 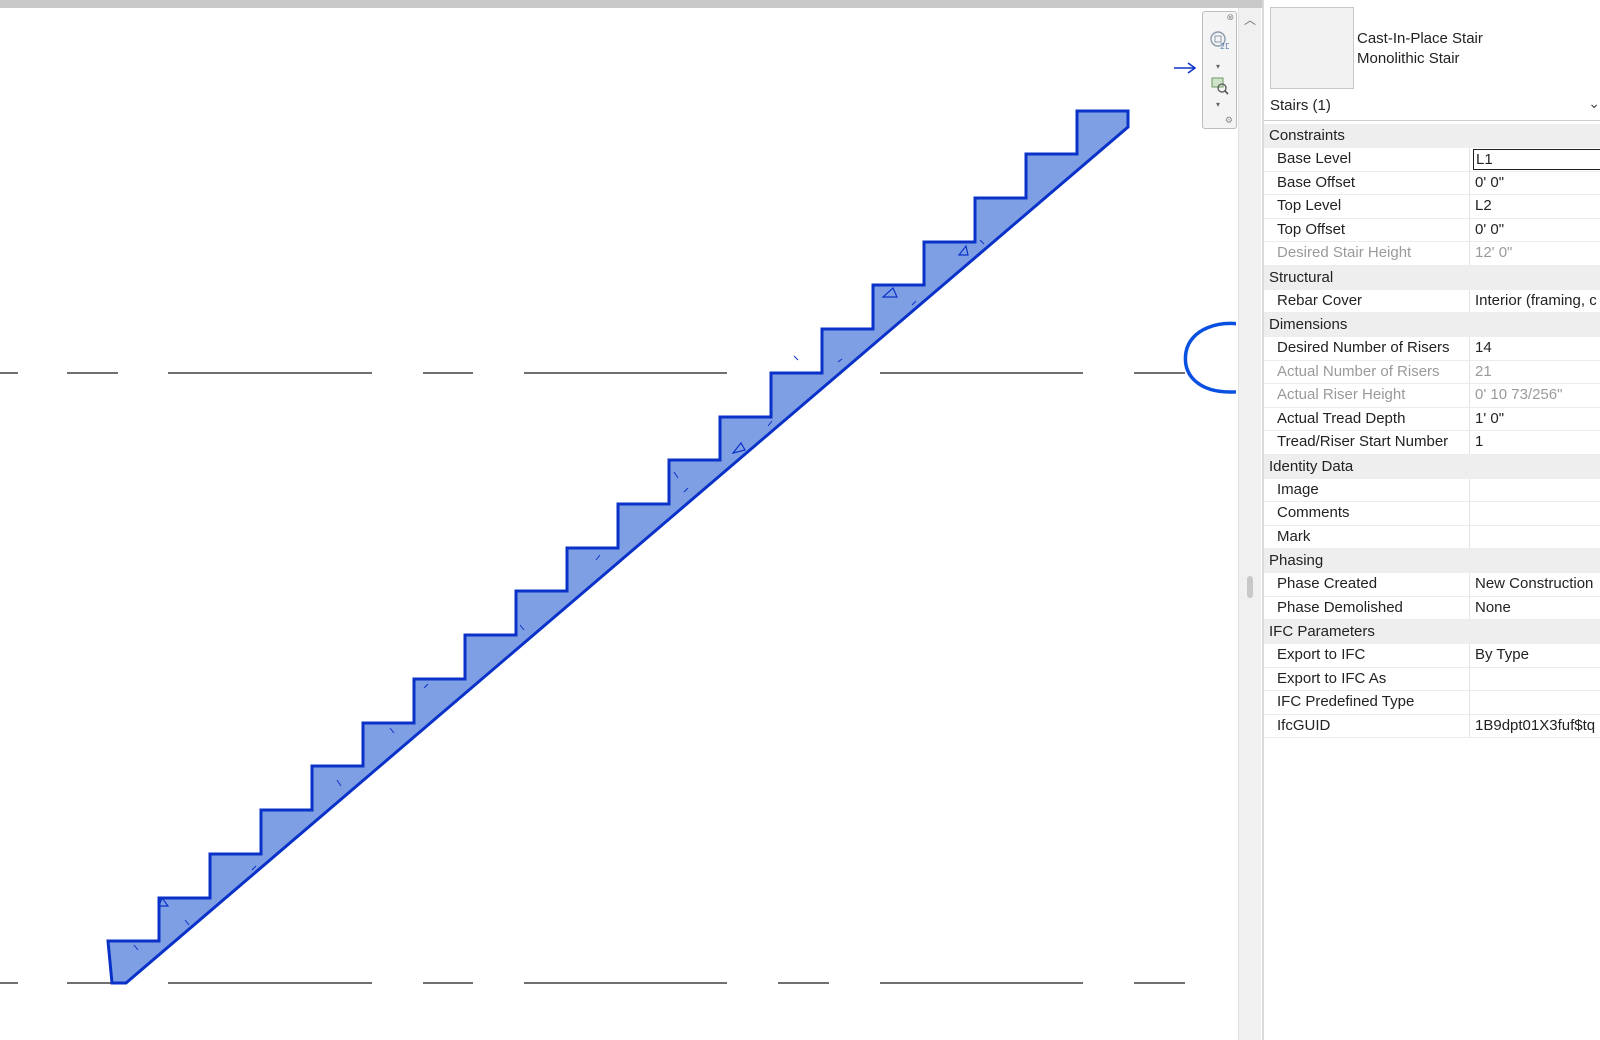 What do you see at coordinates (1327, 583) in the screenshot?
I see `prop-label: Phase Created` at bounding box center [1327, 583].